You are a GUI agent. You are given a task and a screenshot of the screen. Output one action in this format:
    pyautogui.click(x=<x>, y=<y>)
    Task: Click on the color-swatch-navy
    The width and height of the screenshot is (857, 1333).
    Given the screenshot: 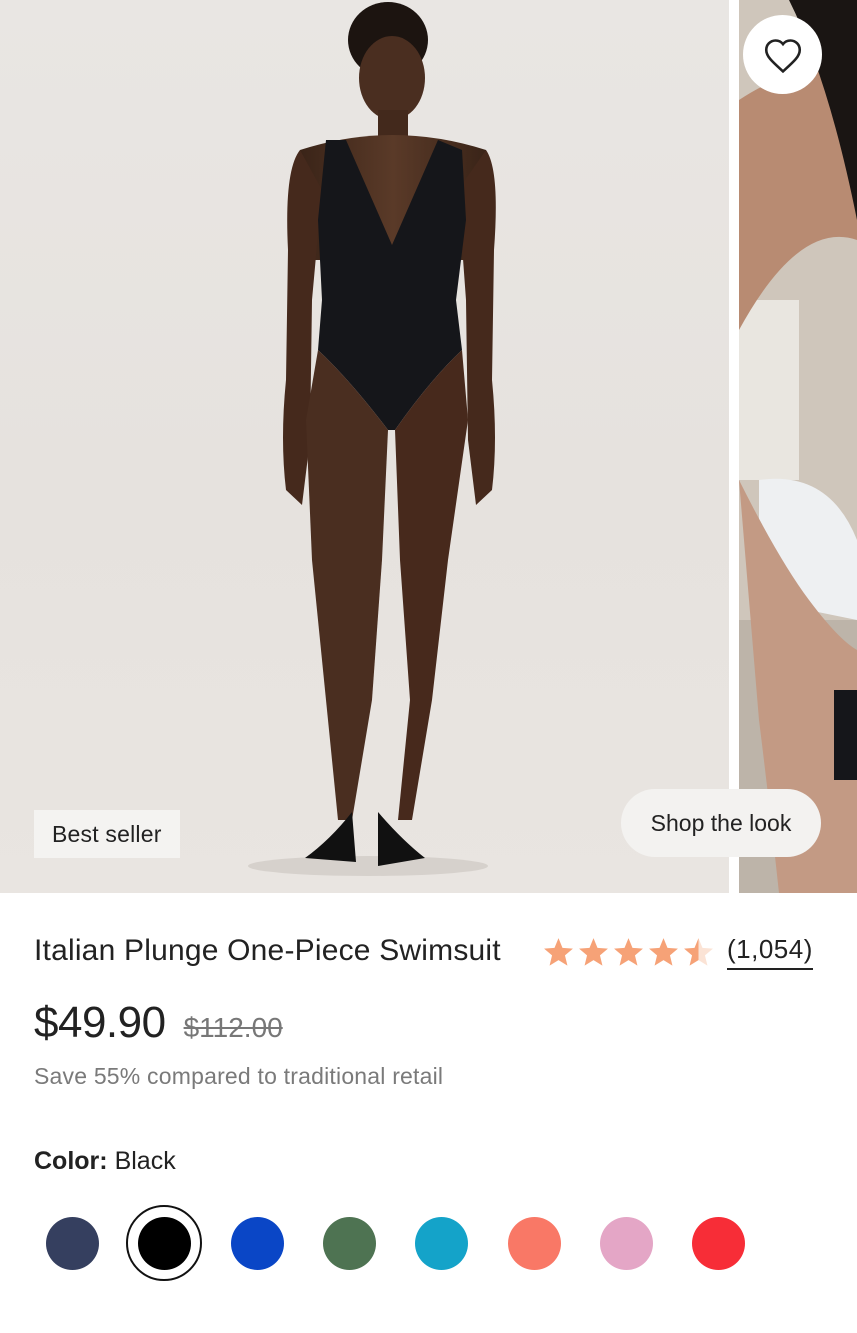 What is the action you would take?
    pyautogui.click(x=72, y=1243)
    